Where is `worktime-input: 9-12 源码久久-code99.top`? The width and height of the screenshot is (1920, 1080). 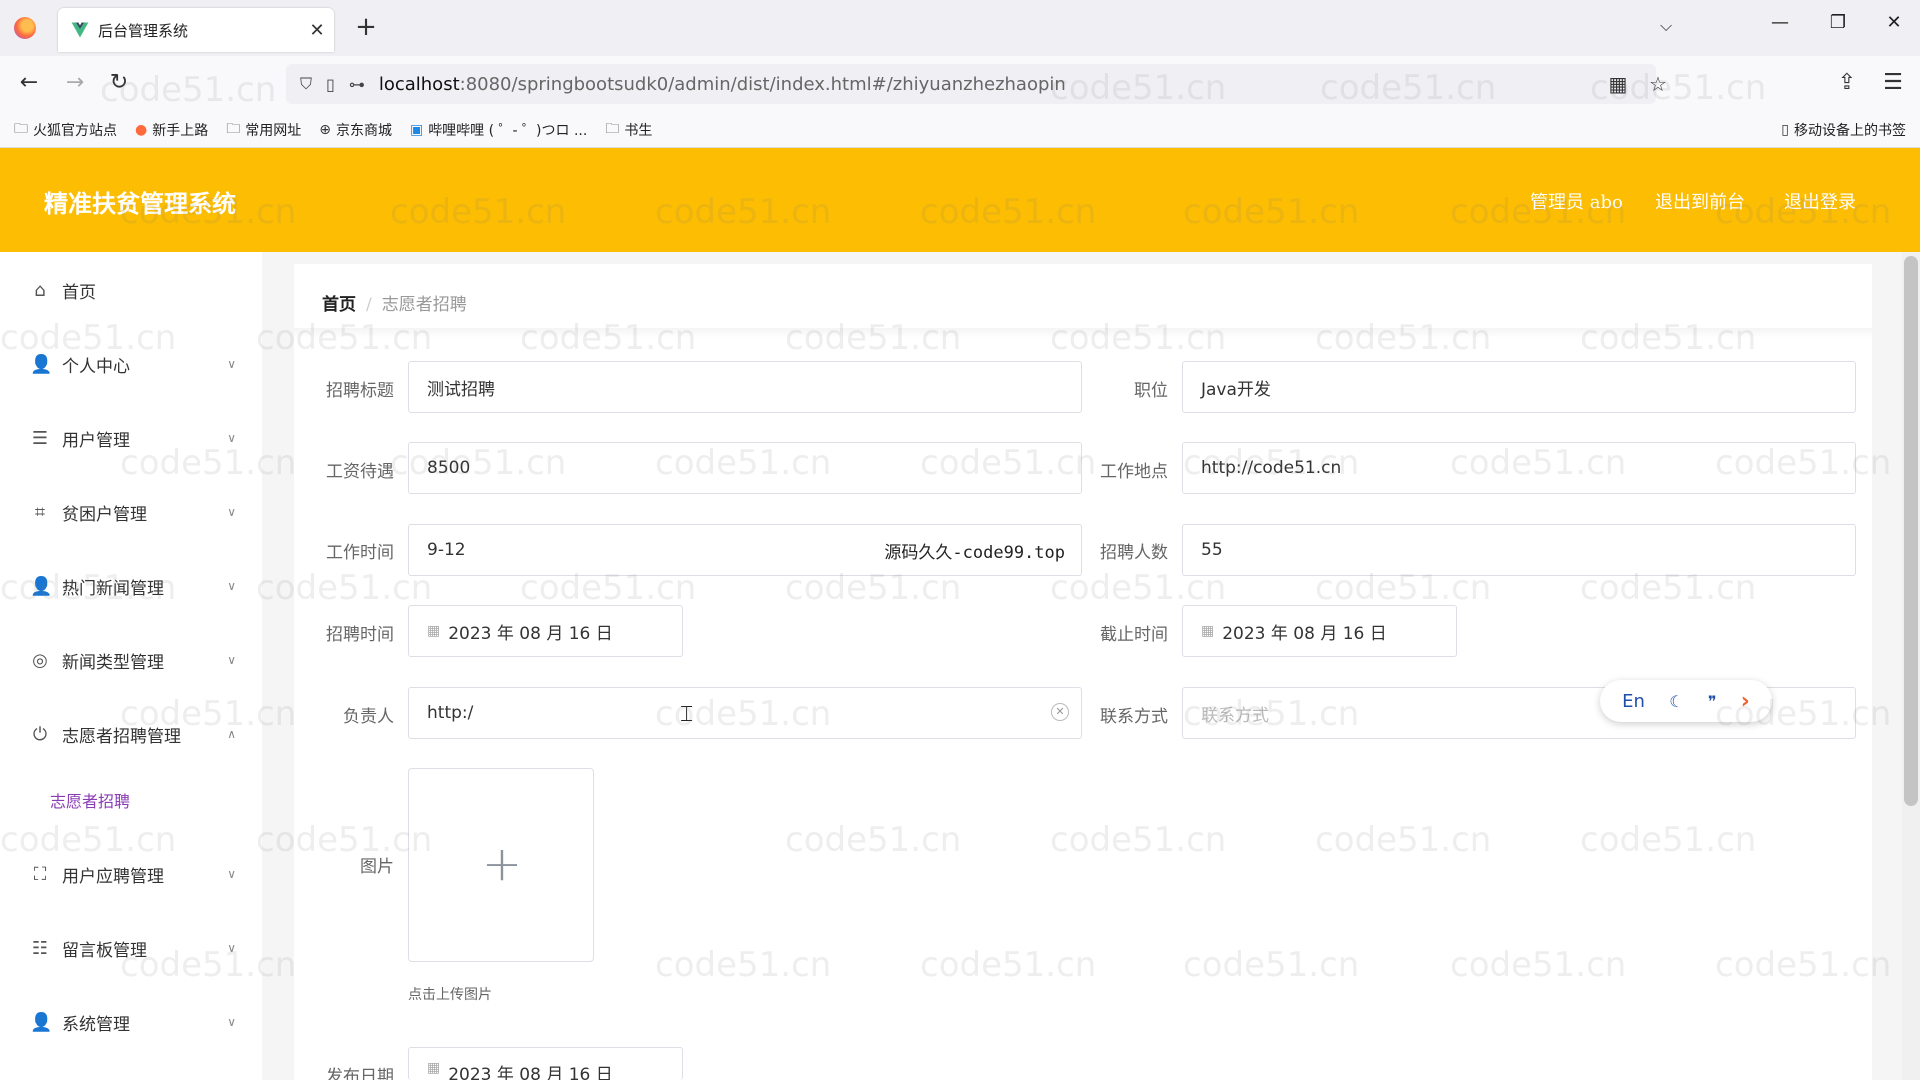 worktime-input: 9-12 源码久久-code99.top is located at coordinates (745, 550).